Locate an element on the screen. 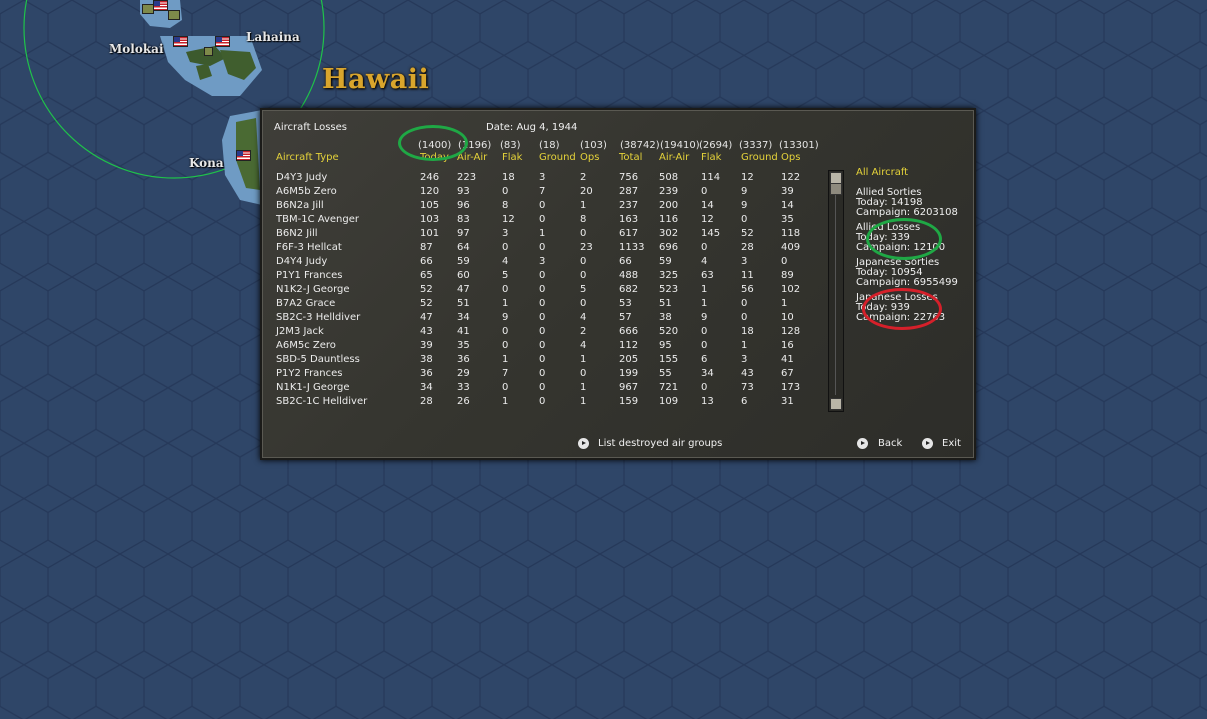  table-cell: 34 is located at coordinates (426, 387).